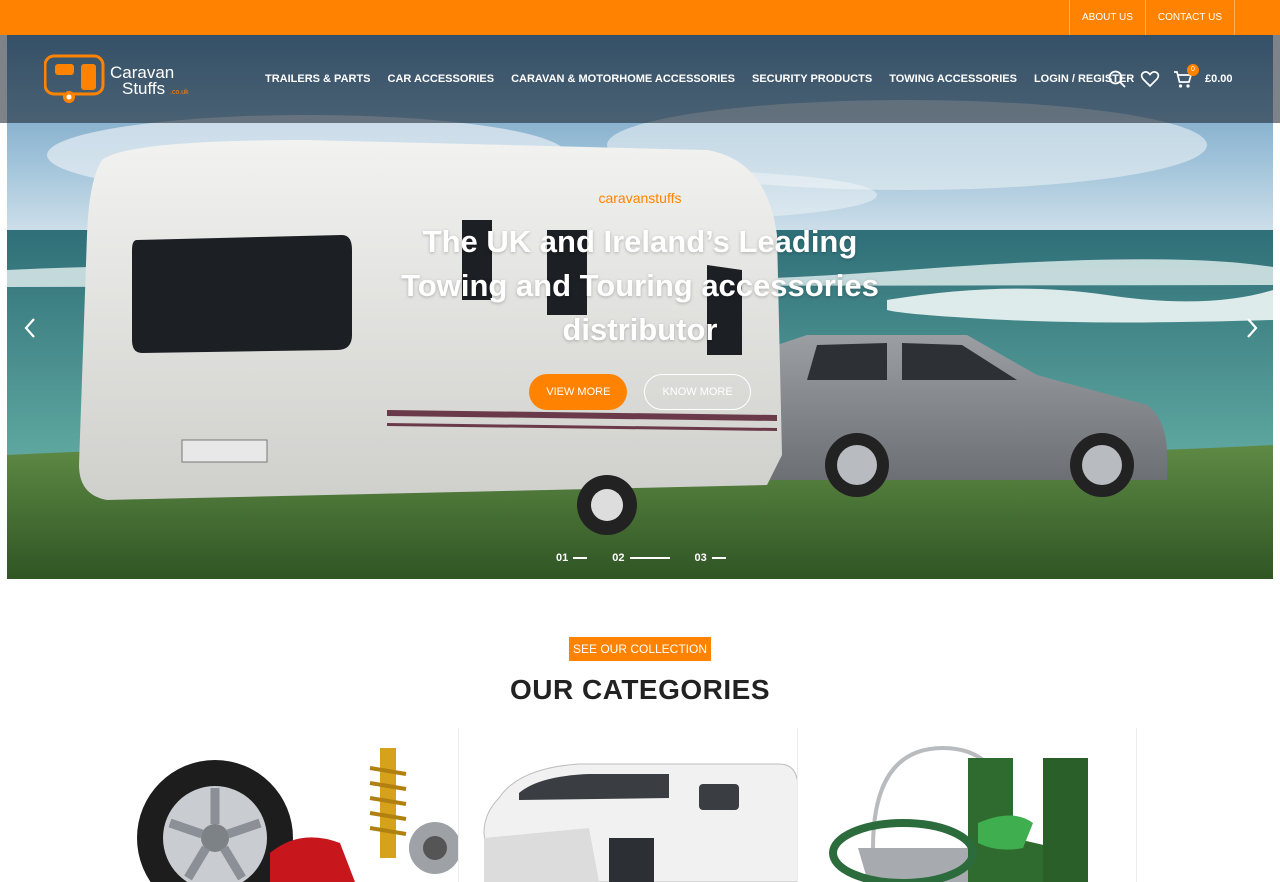 The height and width of the screenshot is (882, 1280). I want to click on about-us-link: ABOUT US, so click(1106, 17).